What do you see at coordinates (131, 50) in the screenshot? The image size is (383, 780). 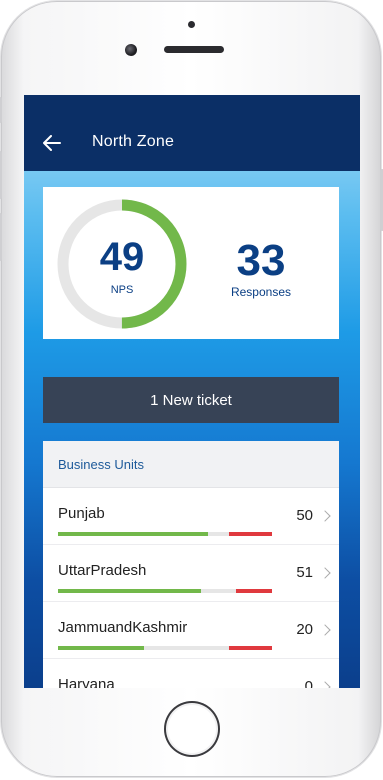 I see `front-camera` at bounding box center [131, 50].